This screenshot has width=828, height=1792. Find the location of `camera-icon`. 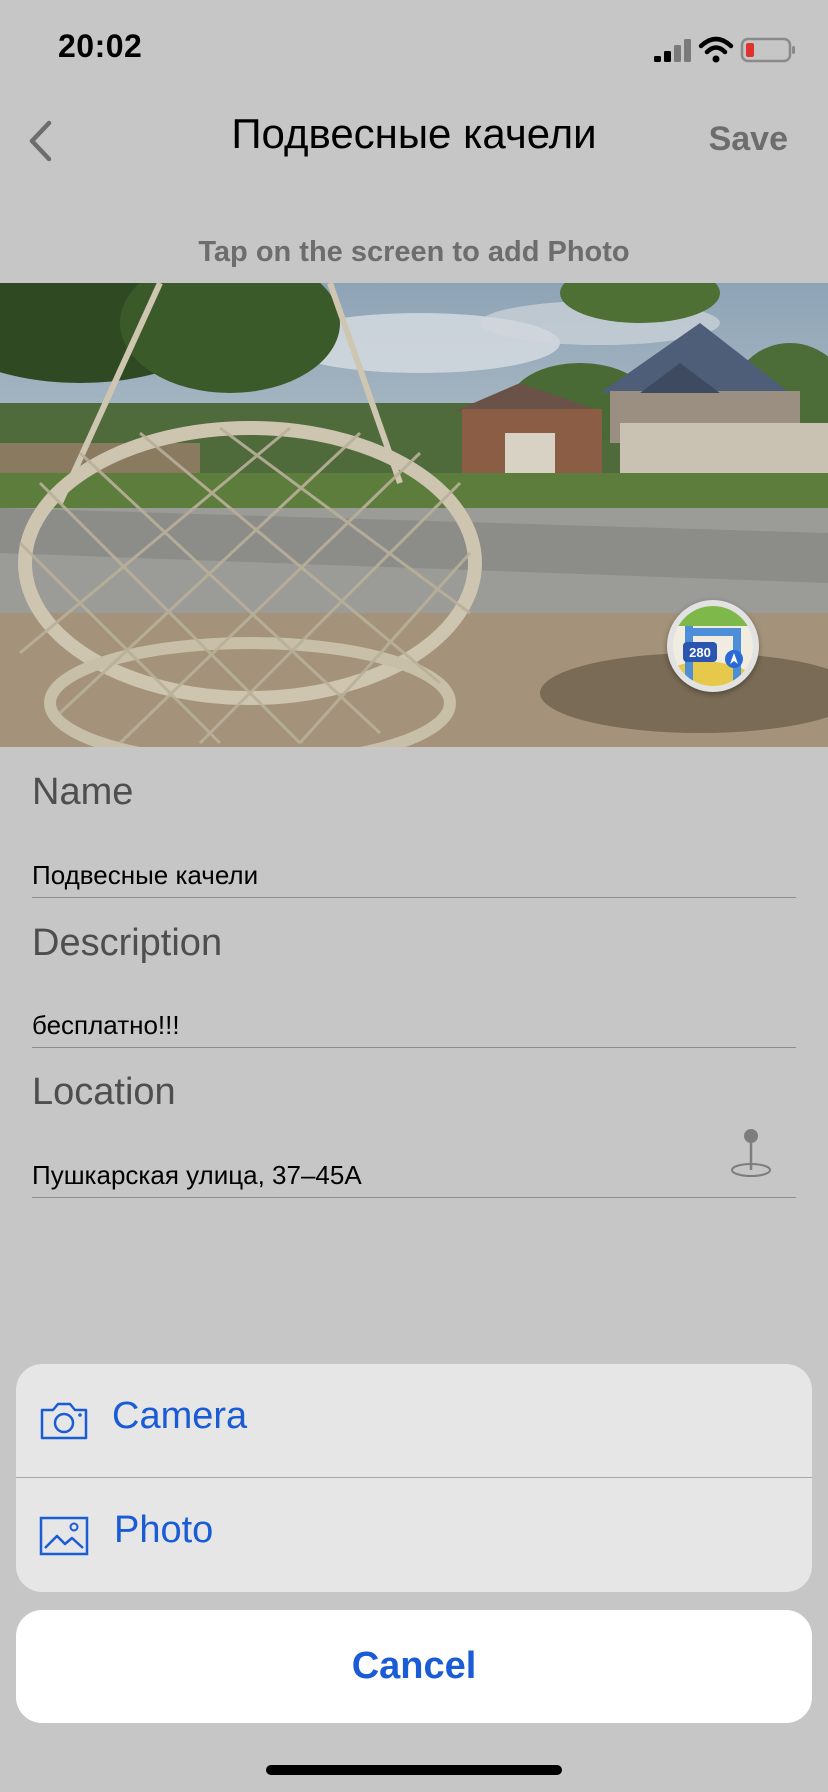

camera-icon is located at coordinates (64, 1421).